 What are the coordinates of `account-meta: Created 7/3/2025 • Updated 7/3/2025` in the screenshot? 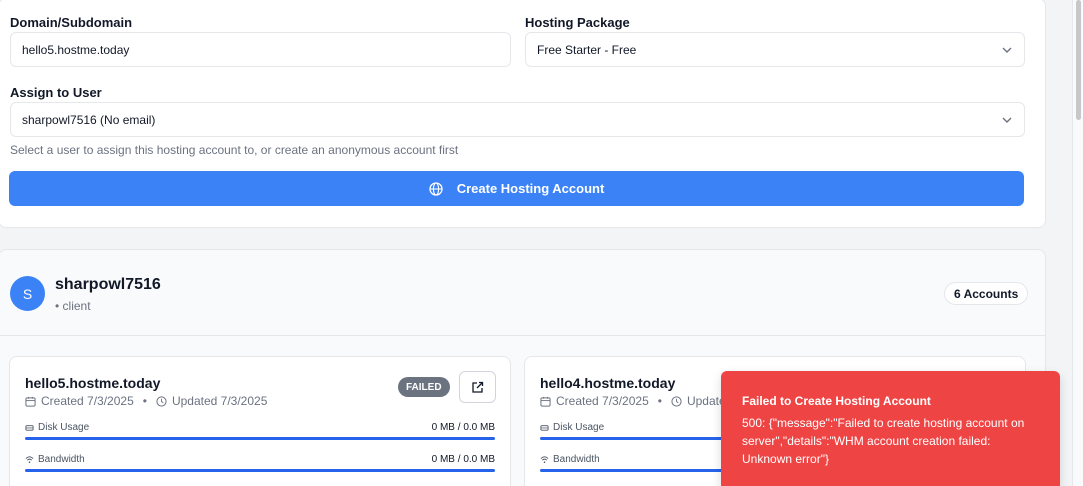 It's located at (146, 401).